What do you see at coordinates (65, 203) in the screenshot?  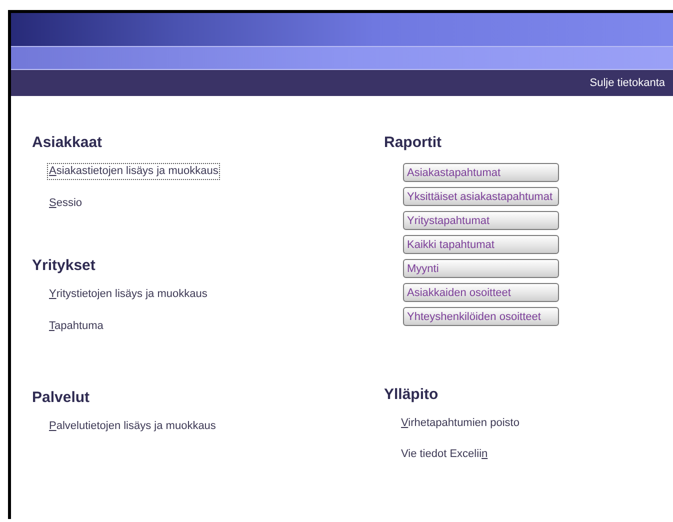 I see `menu-link: Sessio` at bounding box center [65, 203].